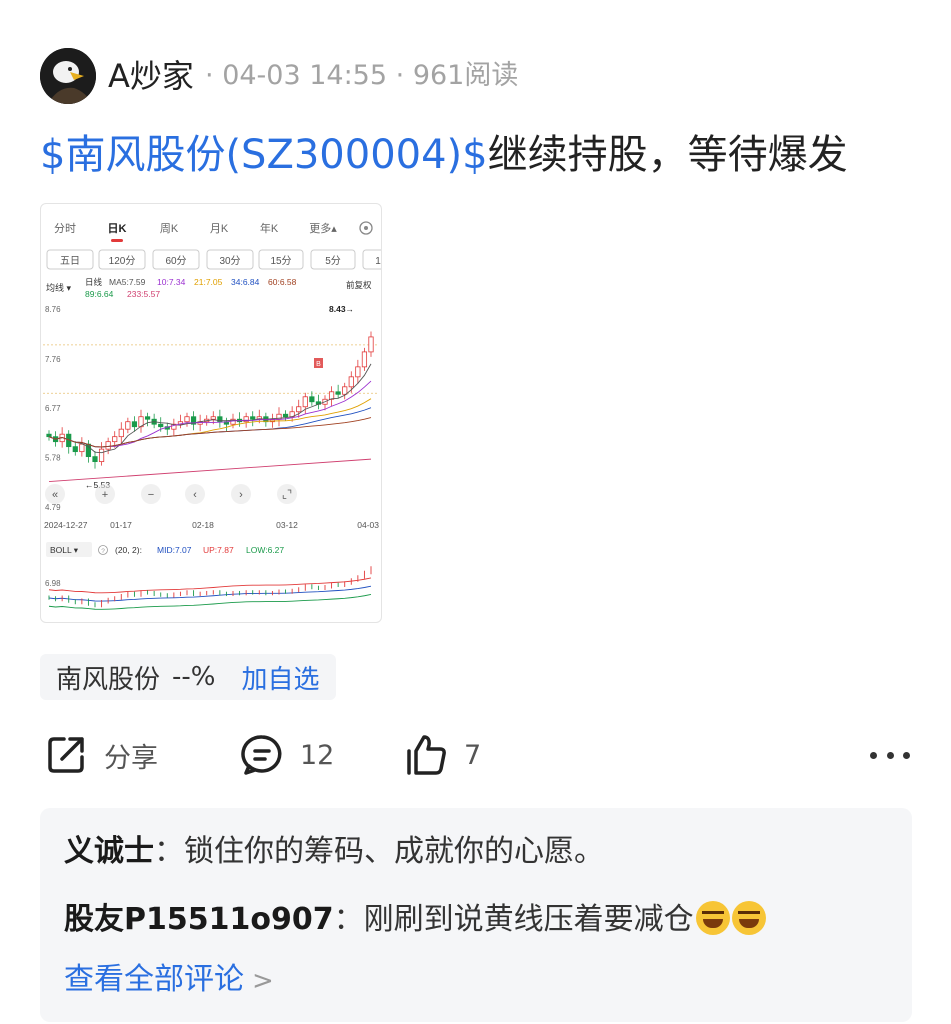  Describe the element at coordinates (229, 261) in the screenshot. I see `period-label: 30分` at that location.